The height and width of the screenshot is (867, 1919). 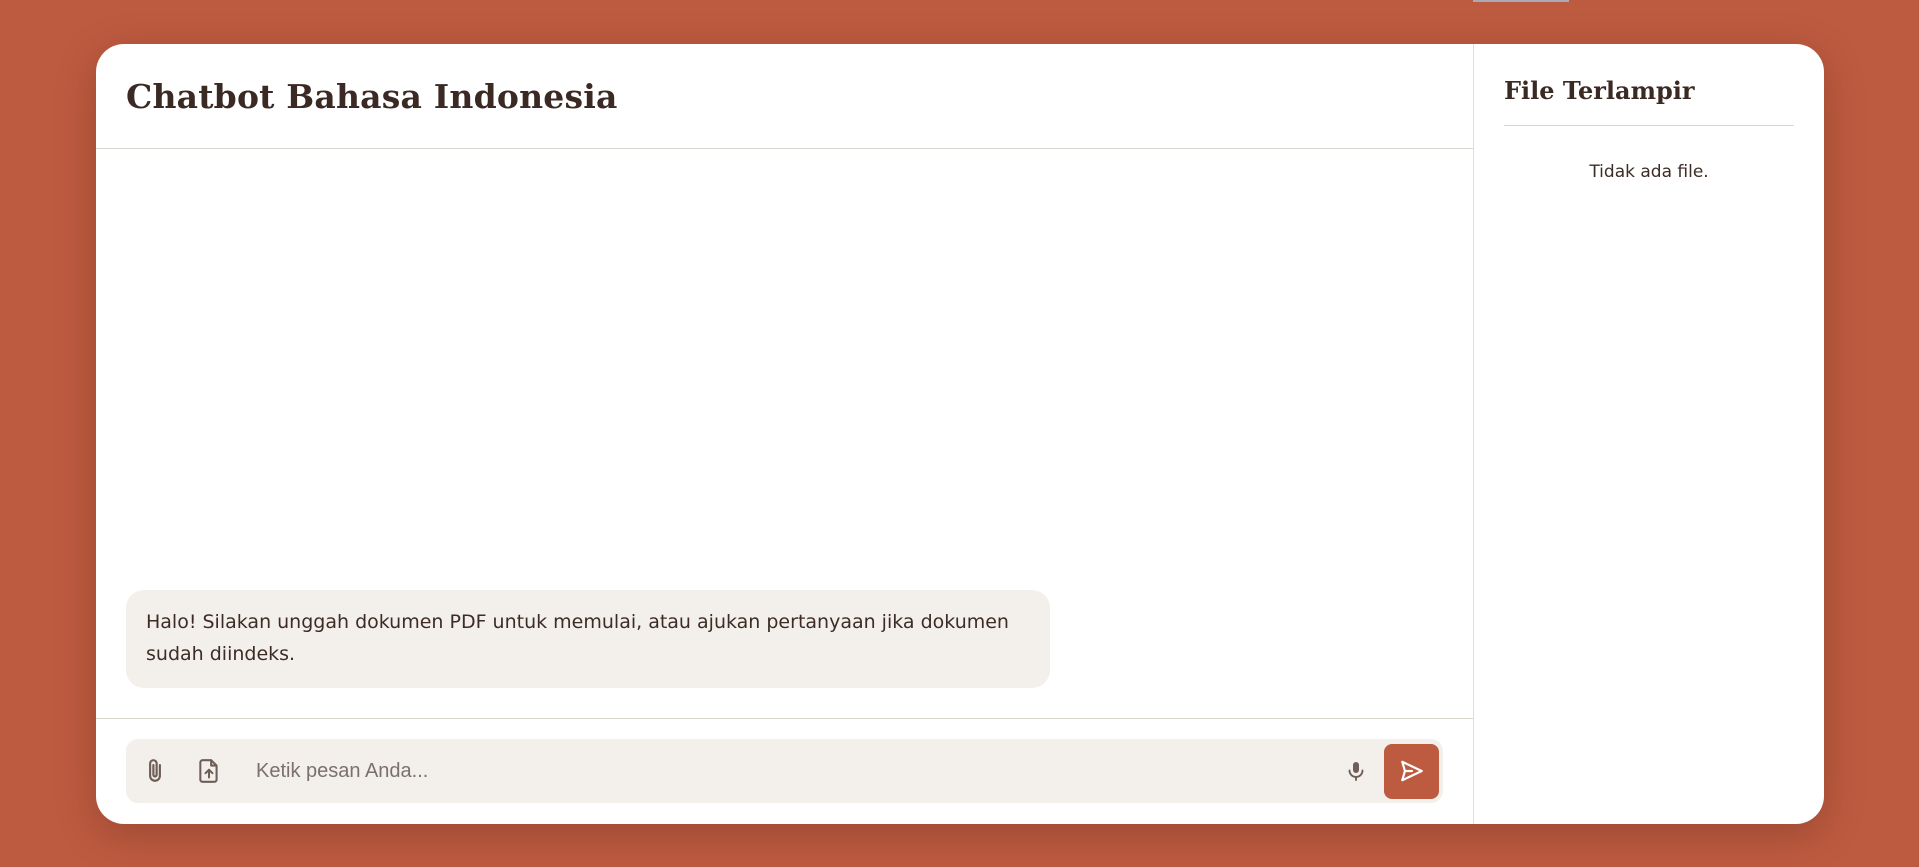 I want to click on microphone-button, so click(x=1356, y=771).